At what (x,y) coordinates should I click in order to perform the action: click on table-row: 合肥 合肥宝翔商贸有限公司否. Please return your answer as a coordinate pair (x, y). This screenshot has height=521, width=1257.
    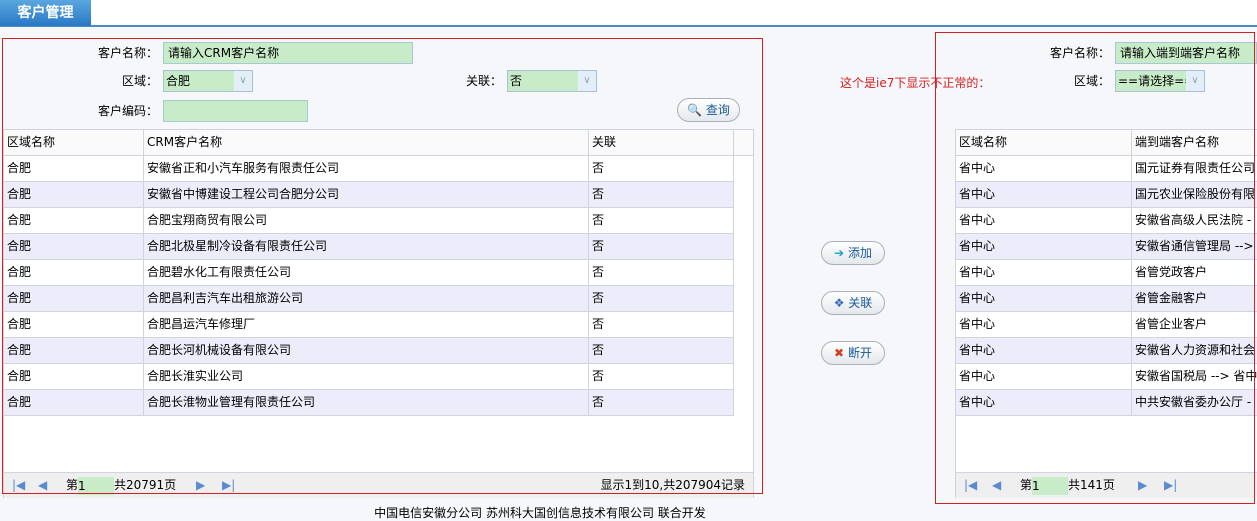
    Looking at the image, I should click on (369, 221).